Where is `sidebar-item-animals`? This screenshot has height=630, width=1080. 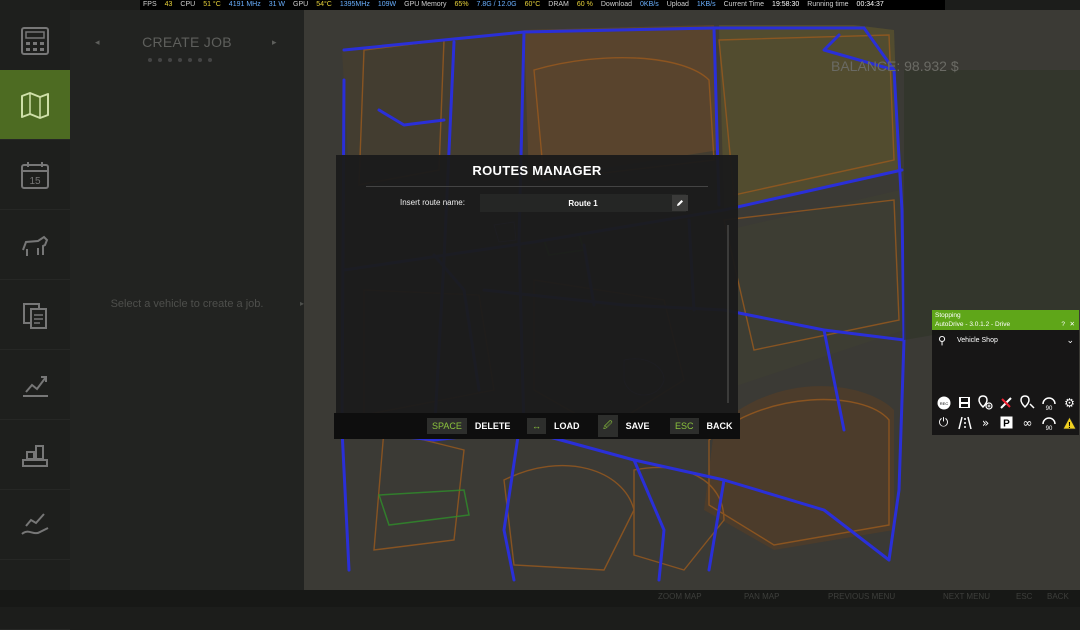 sidebar-item-animals is located at coordinates (35, 245).